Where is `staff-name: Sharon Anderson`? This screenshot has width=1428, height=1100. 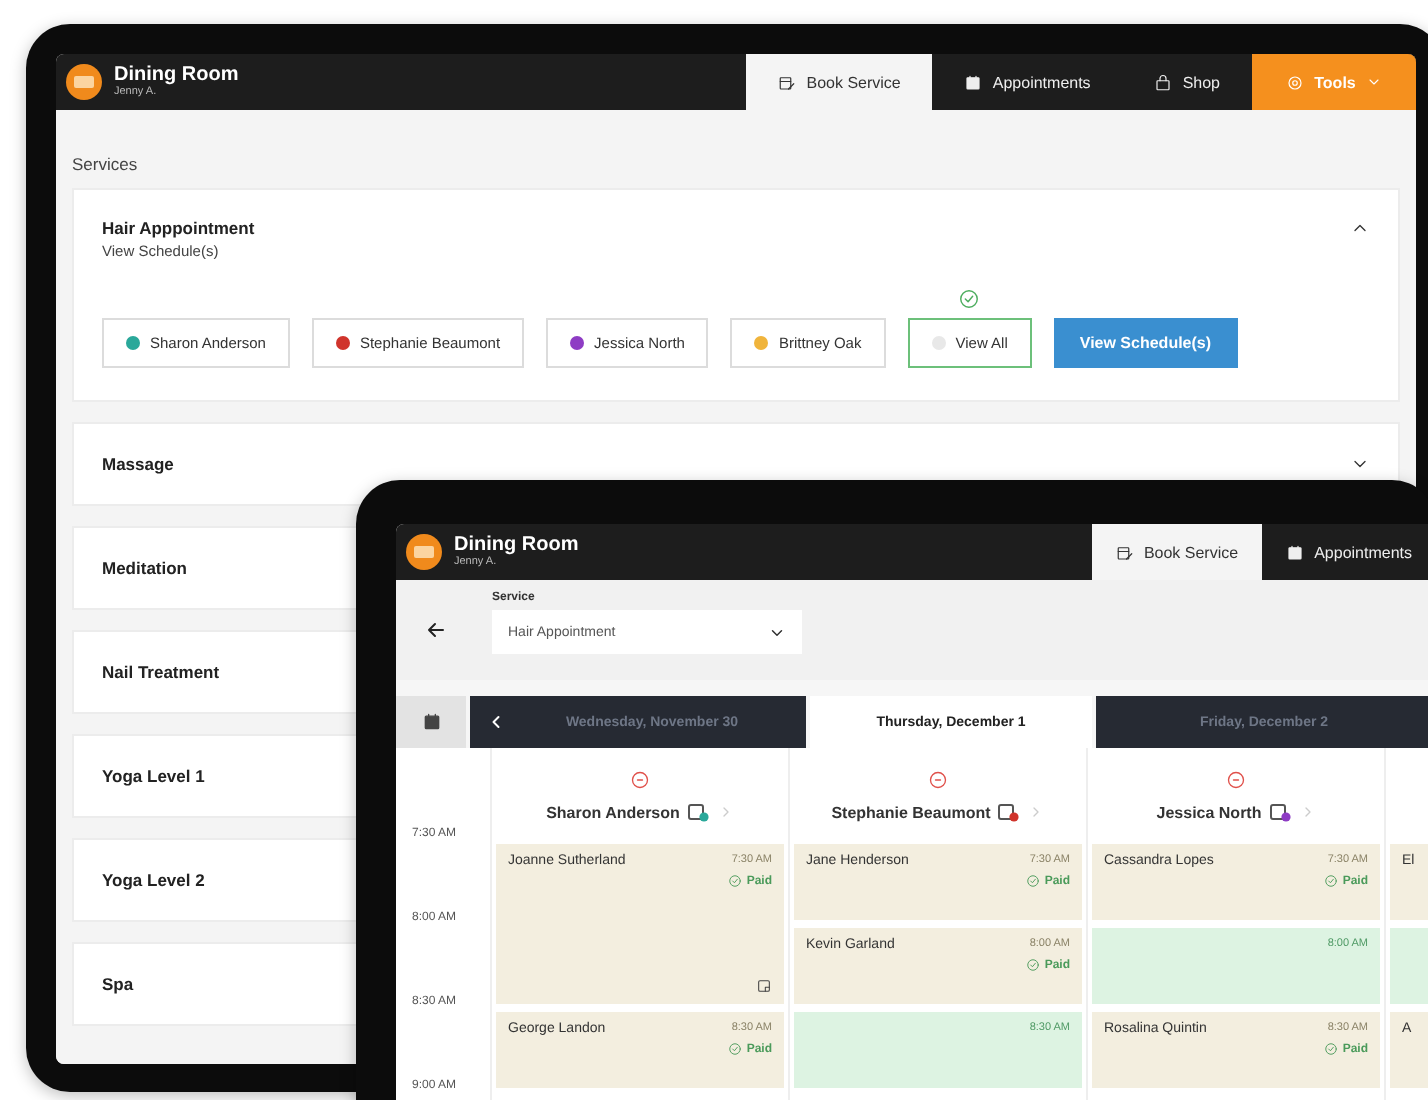
staff-name: Sharon Anderson is located at coordinates (613, 812).